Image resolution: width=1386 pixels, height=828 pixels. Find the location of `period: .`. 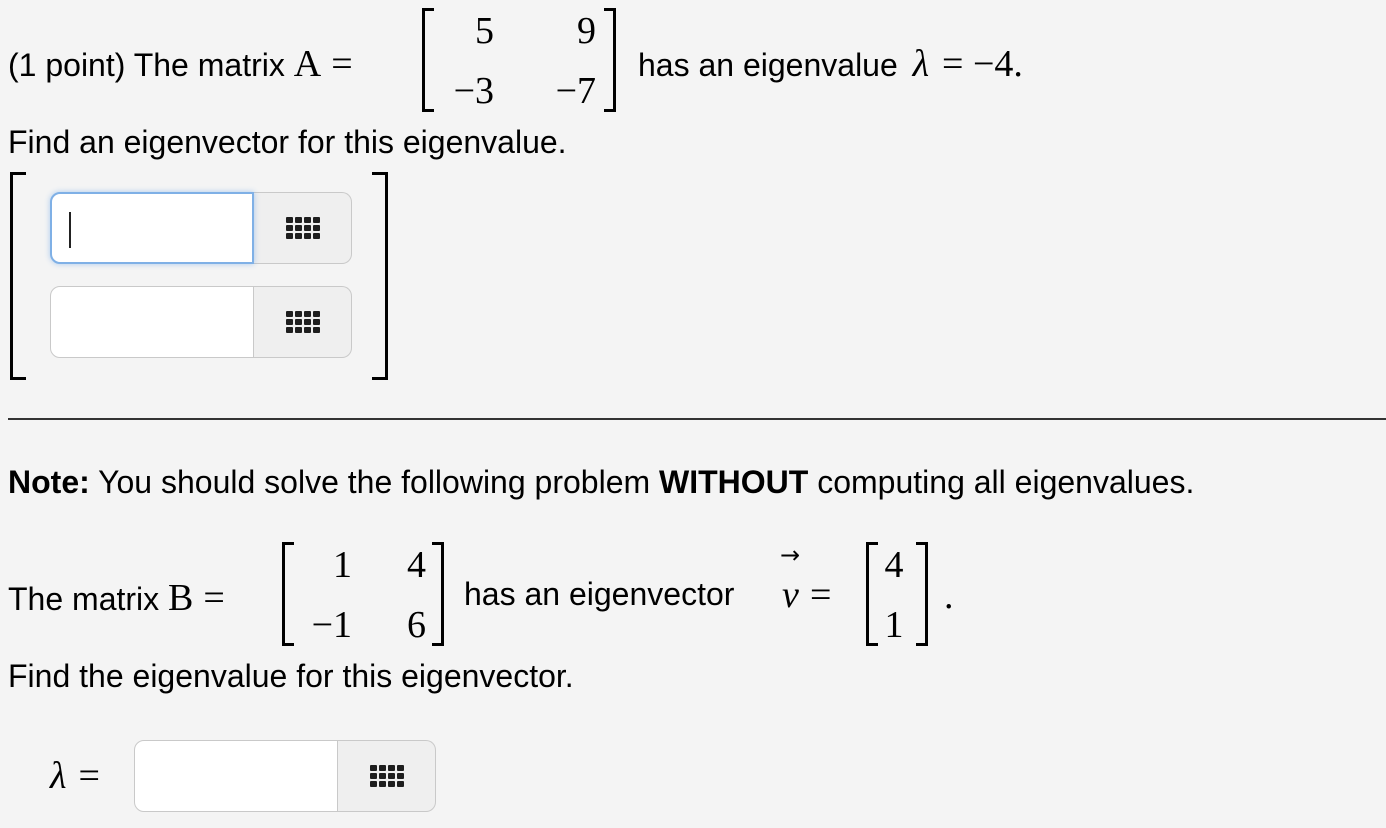

period: . is located at coordinates (949, 596).